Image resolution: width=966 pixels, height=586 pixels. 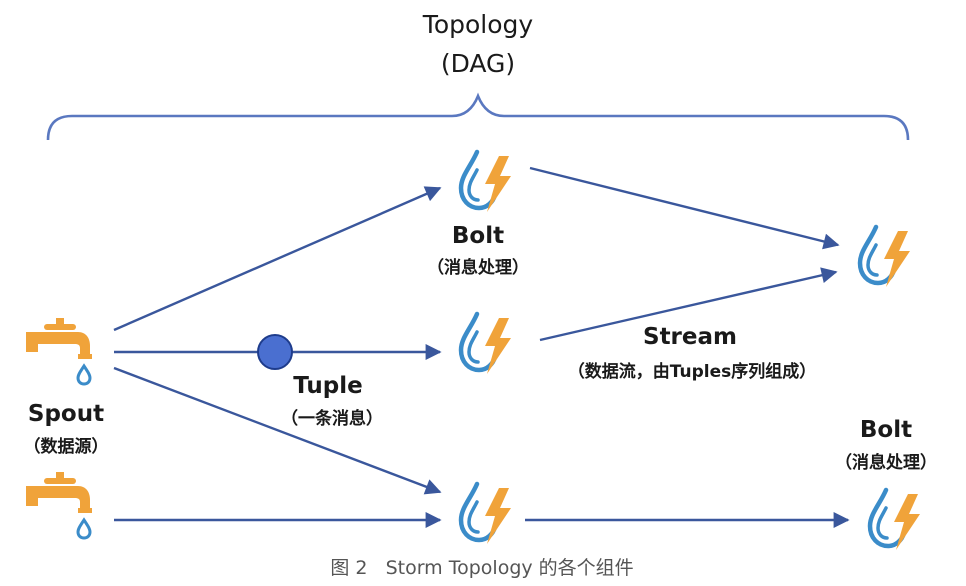 I want to click on bolt-top-icon, so click(x=486, y=182).